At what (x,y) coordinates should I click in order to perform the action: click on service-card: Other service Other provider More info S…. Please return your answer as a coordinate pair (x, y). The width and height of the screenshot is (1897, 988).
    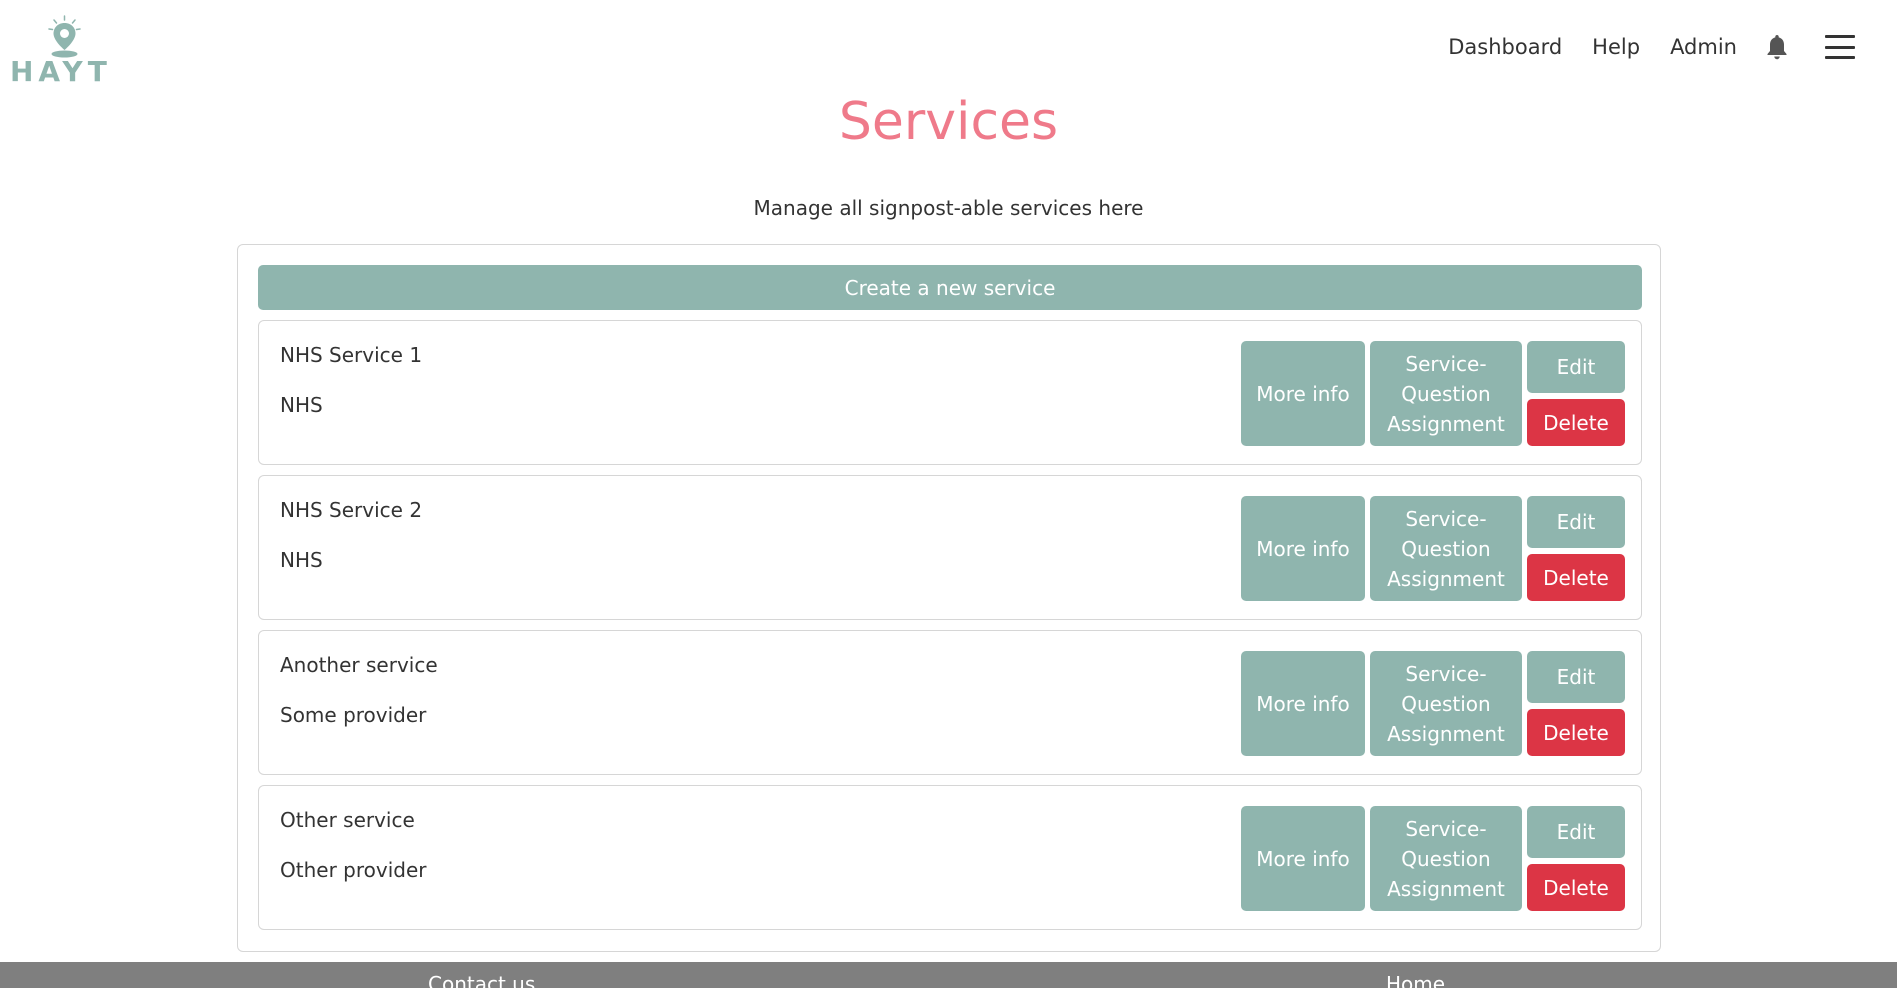
    Looking at the image, I should click on (950, 857).